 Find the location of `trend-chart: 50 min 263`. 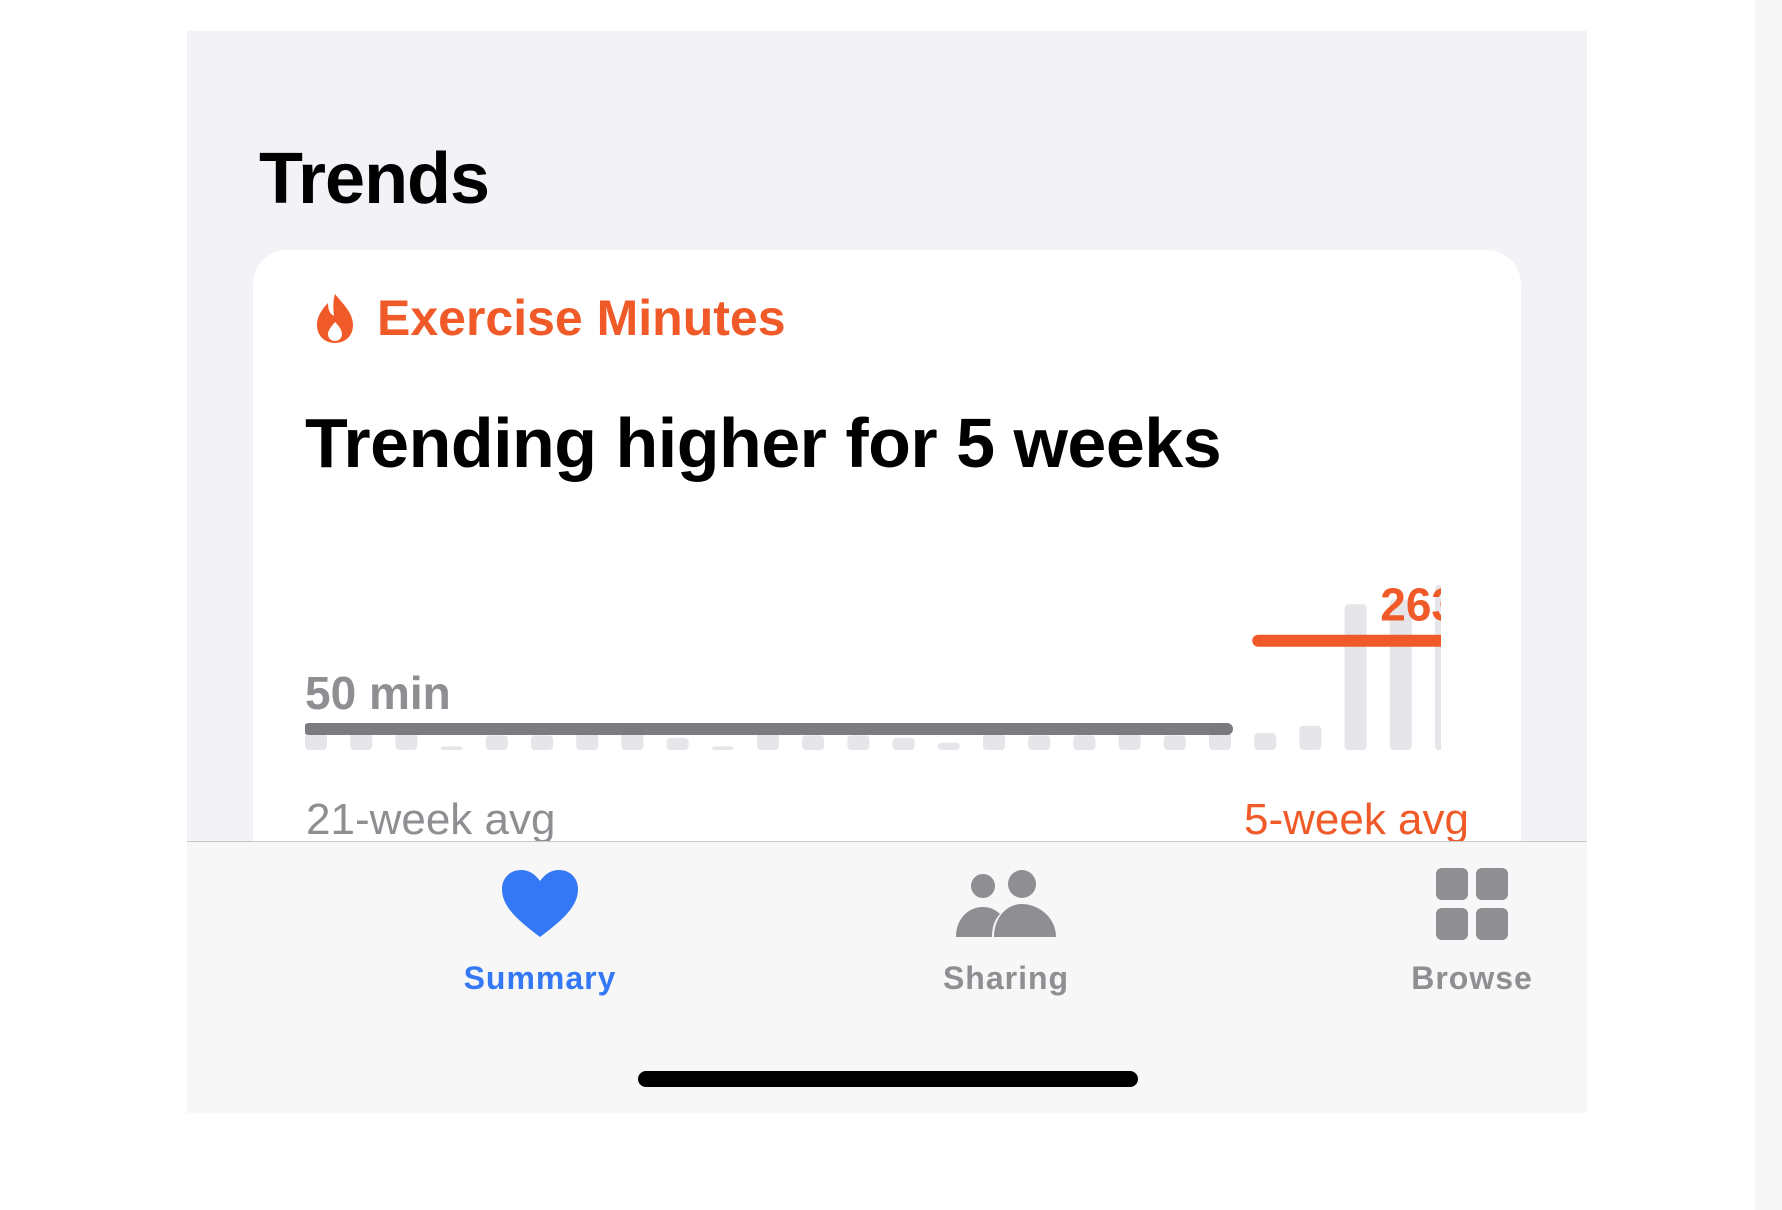

trend-chart: 50 min 263 is located at coordinates (873, 664).